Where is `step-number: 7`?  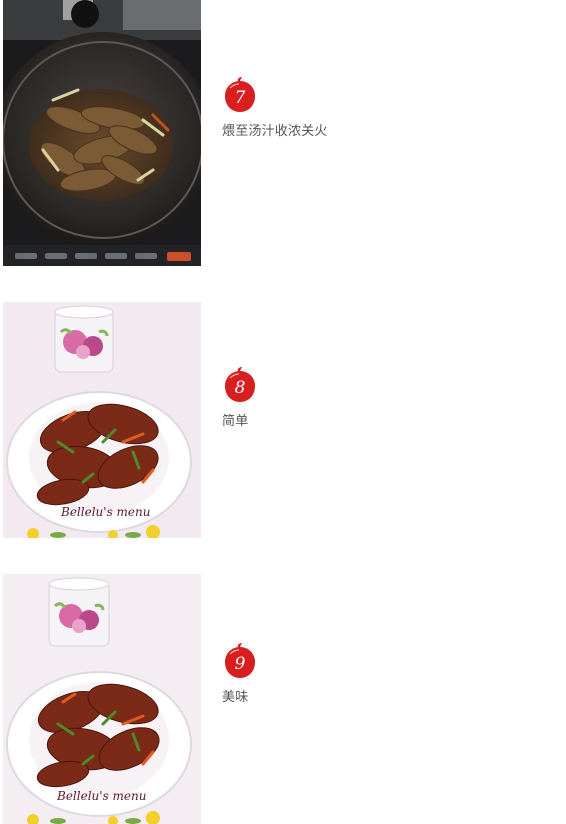 step-number: 7 is located at coordinates (240, 98).